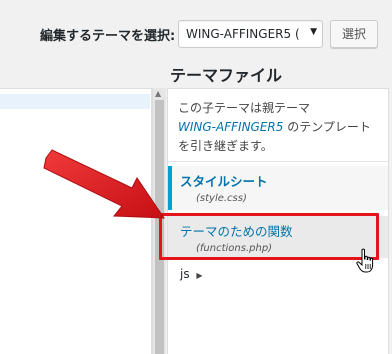 Image resolution: width=392 pixels, height=354 pixels. What do you see at coordinates (221, 198) in the screenshot?
I see `file-item-filename: (style.css)` at bounding box center [221, 198].